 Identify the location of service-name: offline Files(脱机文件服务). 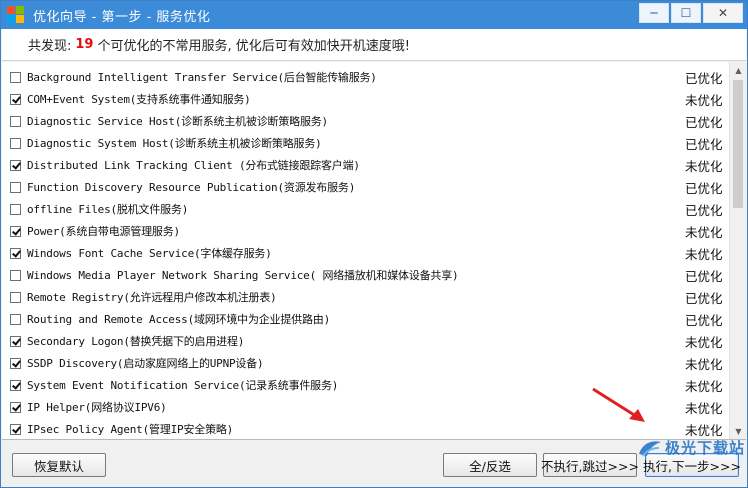
(108, 209).